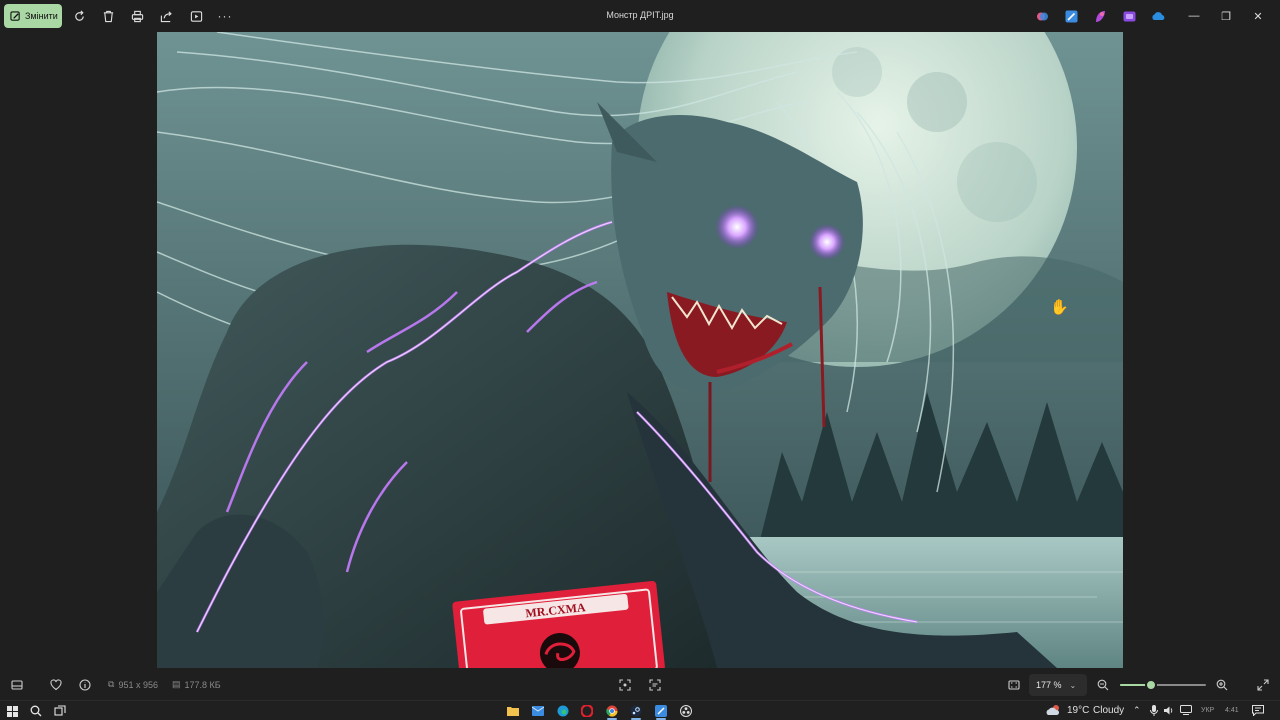 The width and height of the screenshot is (1280, 720). Describe the element at coordinates (538, 711) in the screenshot. I see `mail-icon` at that location.